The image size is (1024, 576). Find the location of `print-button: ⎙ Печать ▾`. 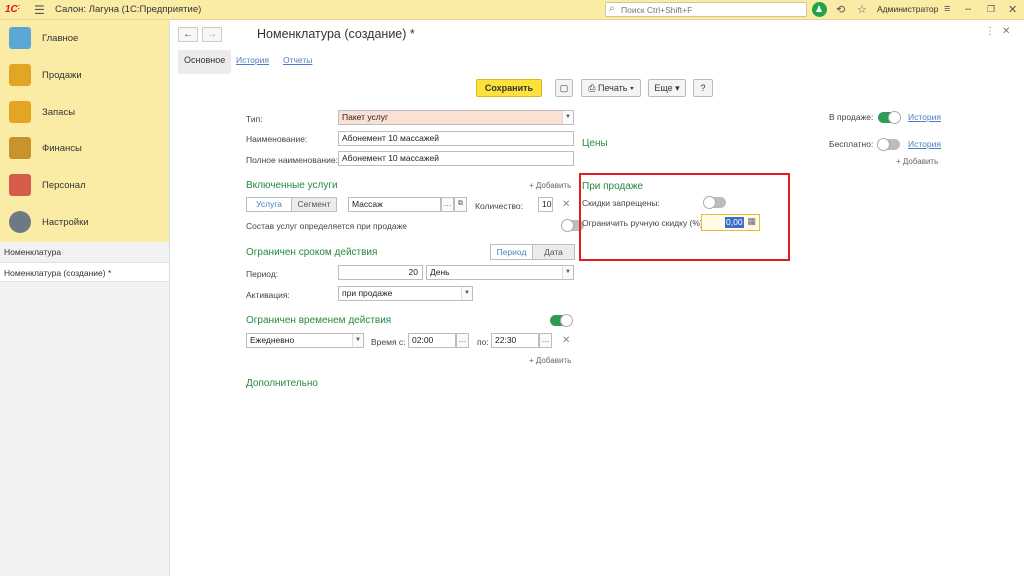

print-button: ⎙ Печать ▾ is located at coordinates (611, 88).